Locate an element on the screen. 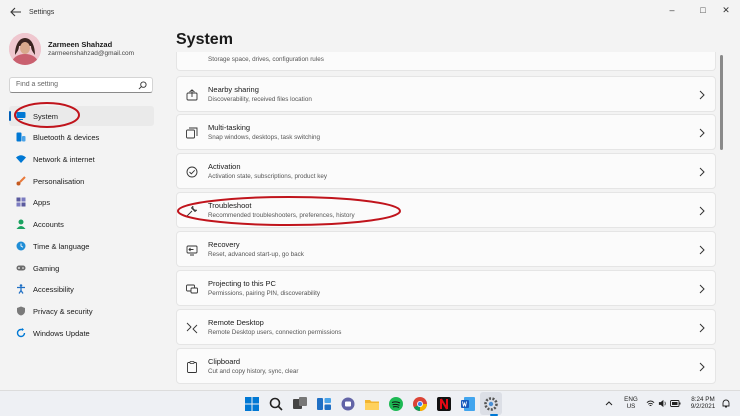 This screenshot has height=416, width=740. sidebar-item-gaming: Gaming is located at coordinates (81, 268).